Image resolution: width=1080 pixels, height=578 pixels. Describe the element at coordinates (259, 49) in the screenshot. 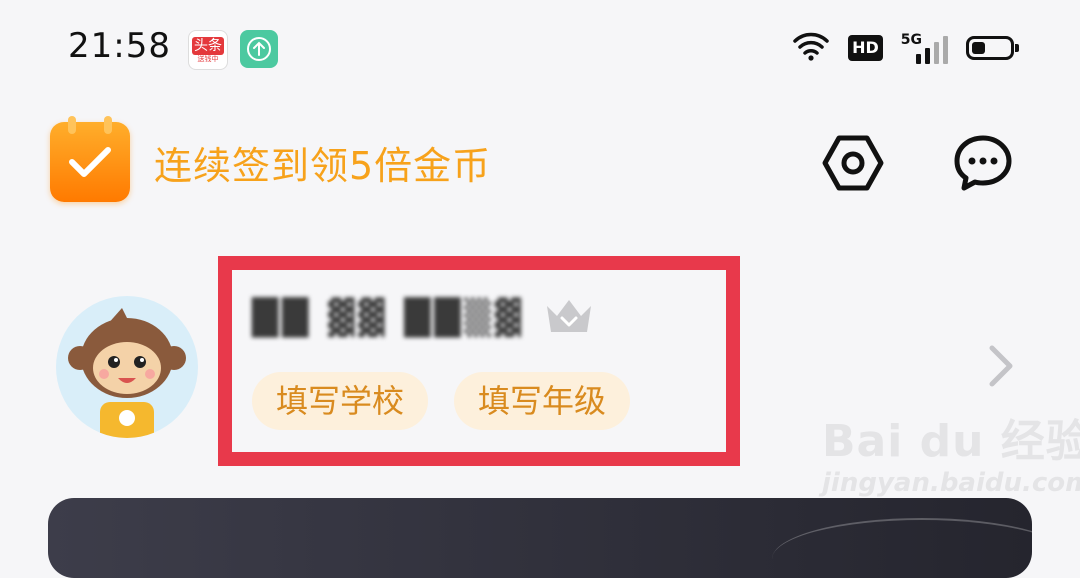

I see `upload-icon` at that location.